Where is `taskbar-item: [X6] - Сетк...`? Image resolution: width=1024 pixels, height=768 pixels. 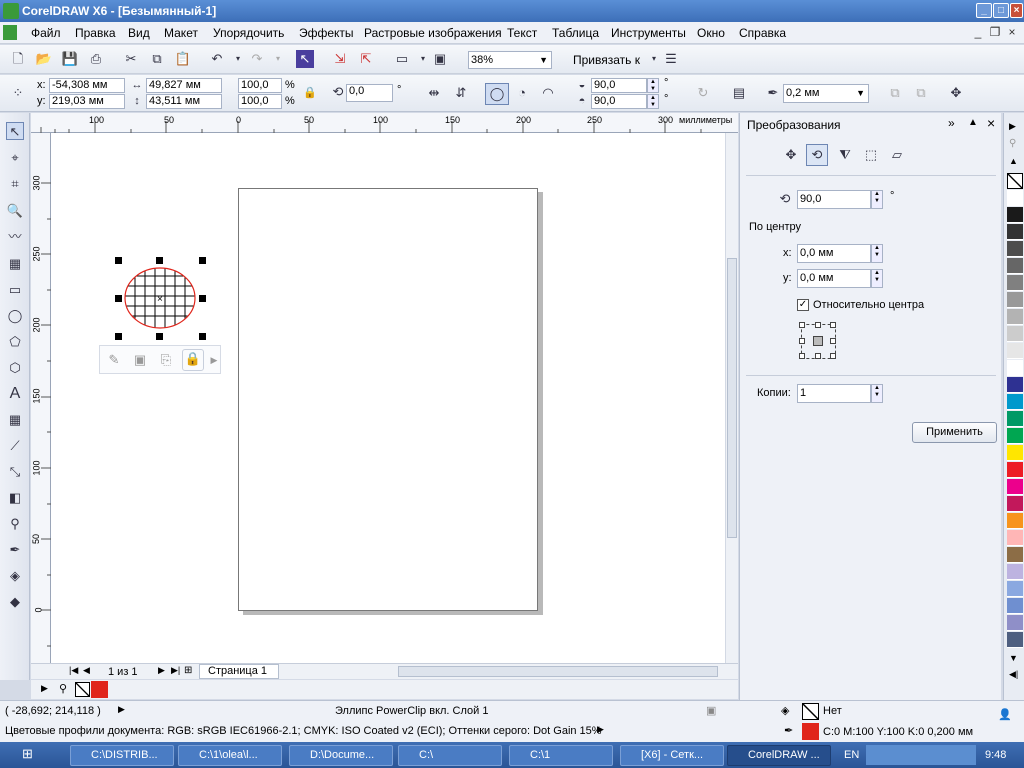
taskbar-item: [X6] - Сетк... is located at coordinates (672, 755).